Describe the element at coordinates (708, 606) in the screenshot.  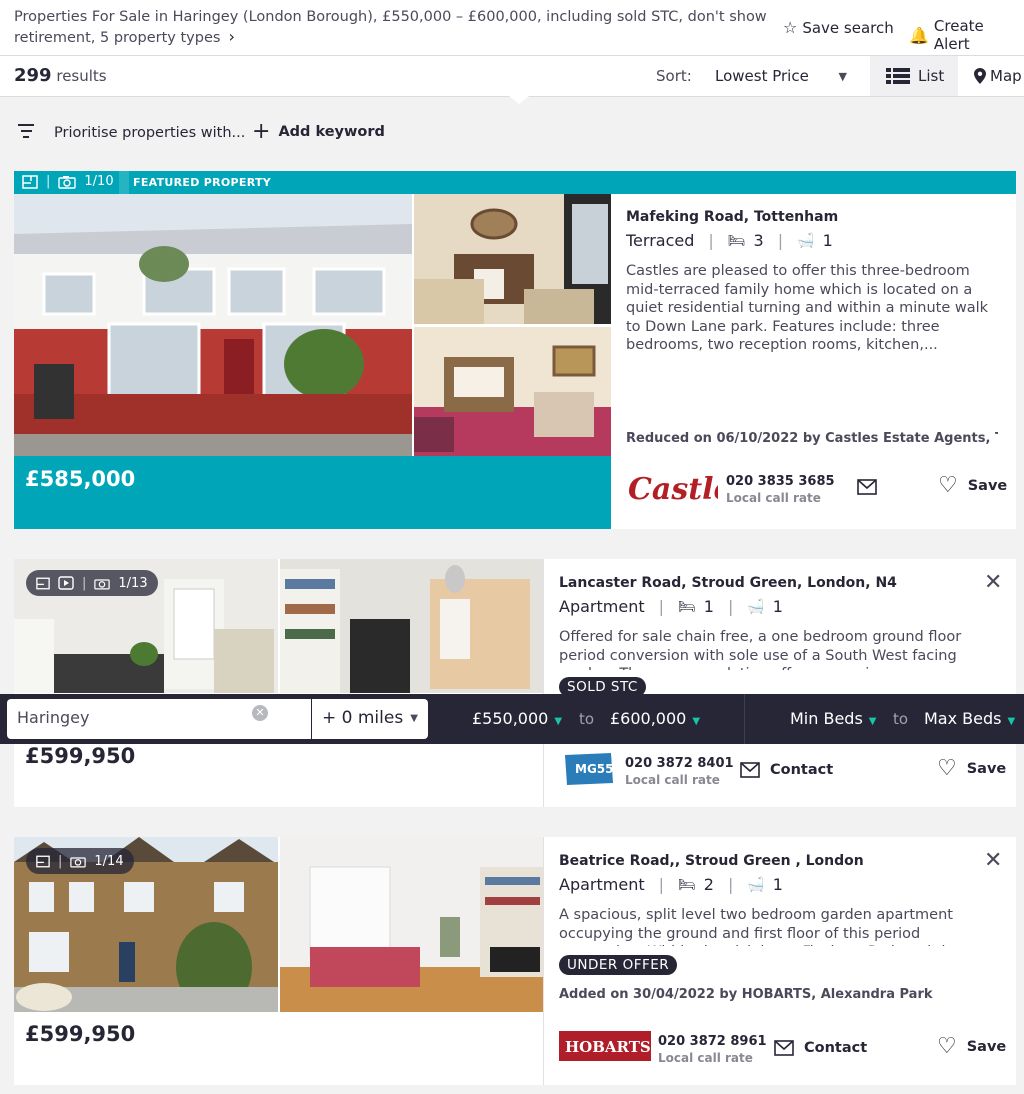
I see `bedroom-count: 1` at that location.